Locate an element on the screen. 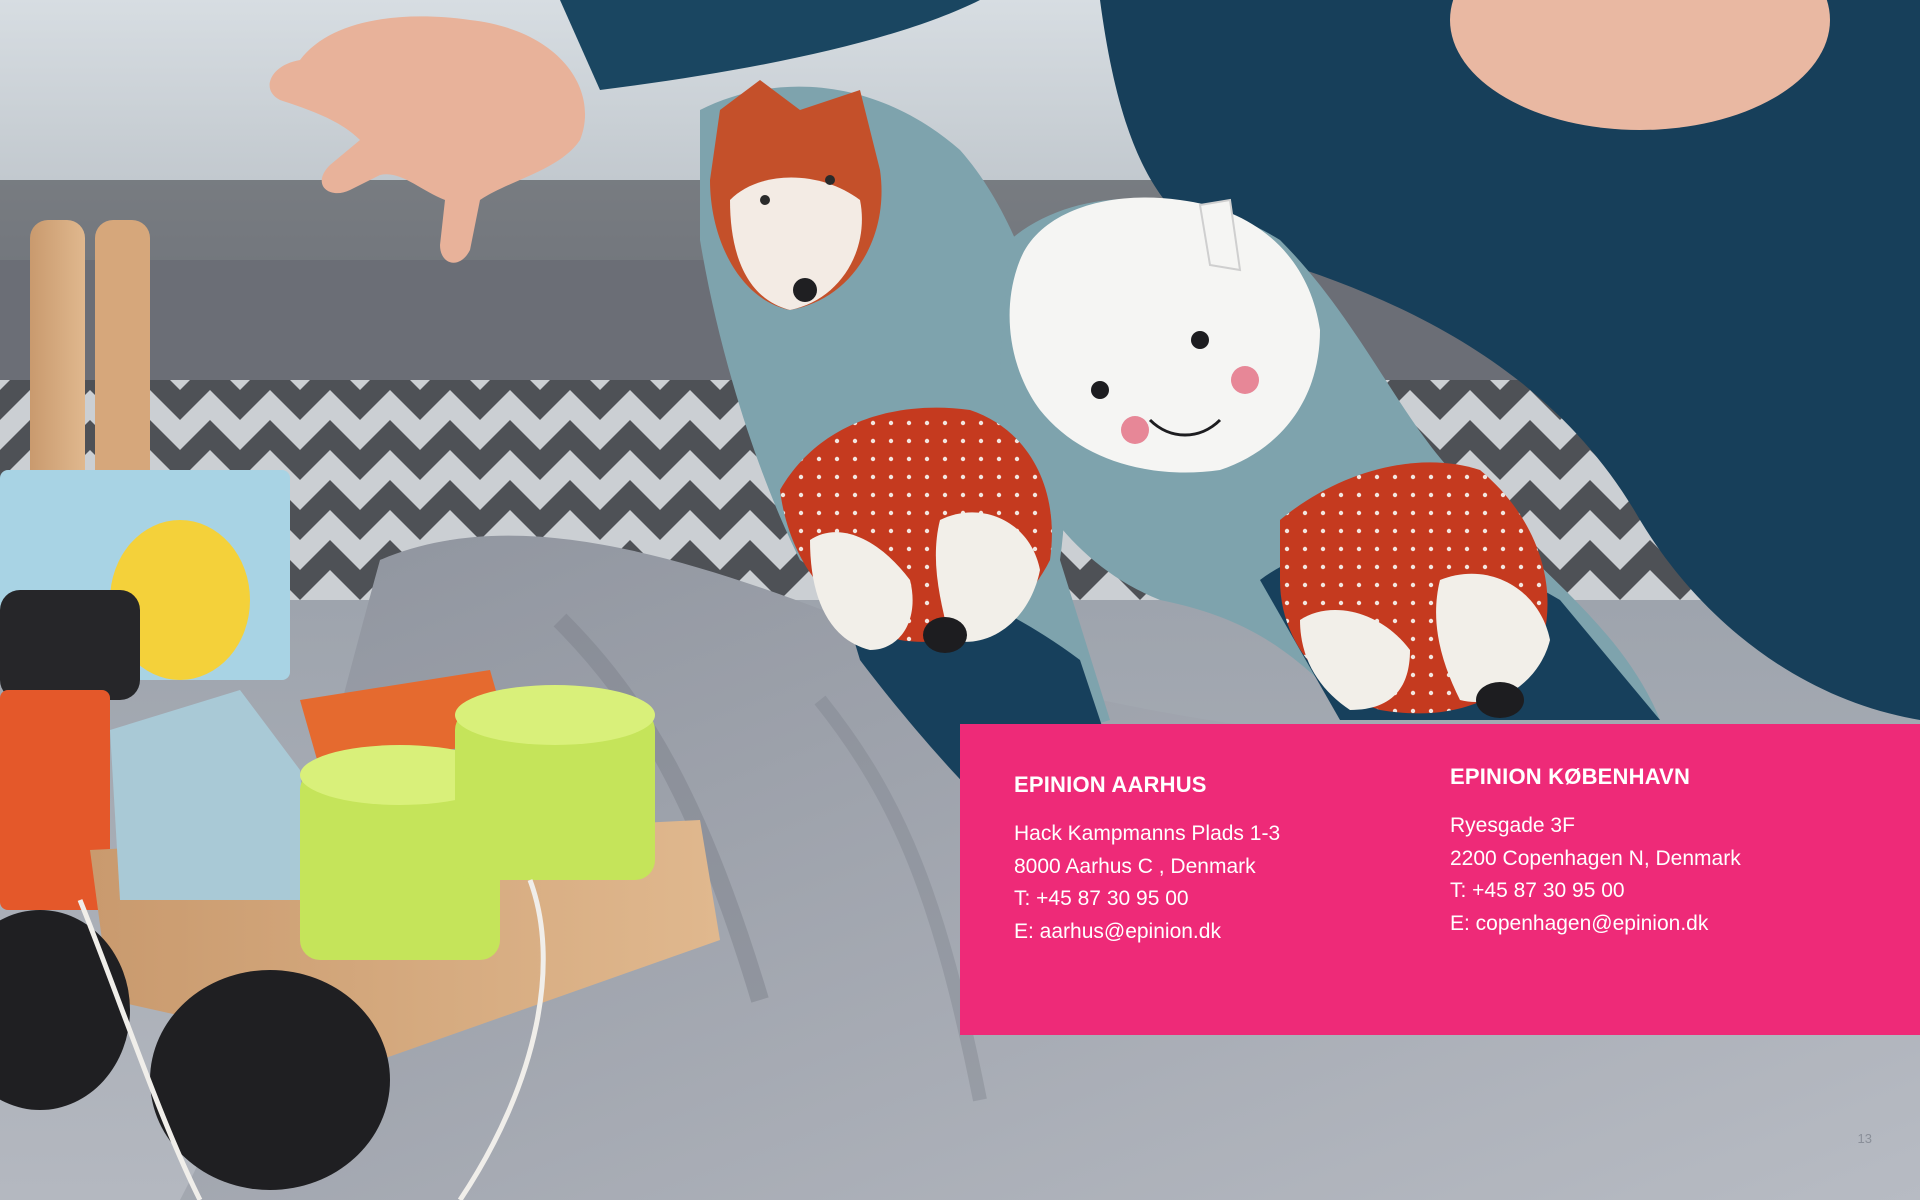 The width and height of the screenshot is (1920, 1200). address-line: Ryesgade 3F is located at coordinates (1512, 825).